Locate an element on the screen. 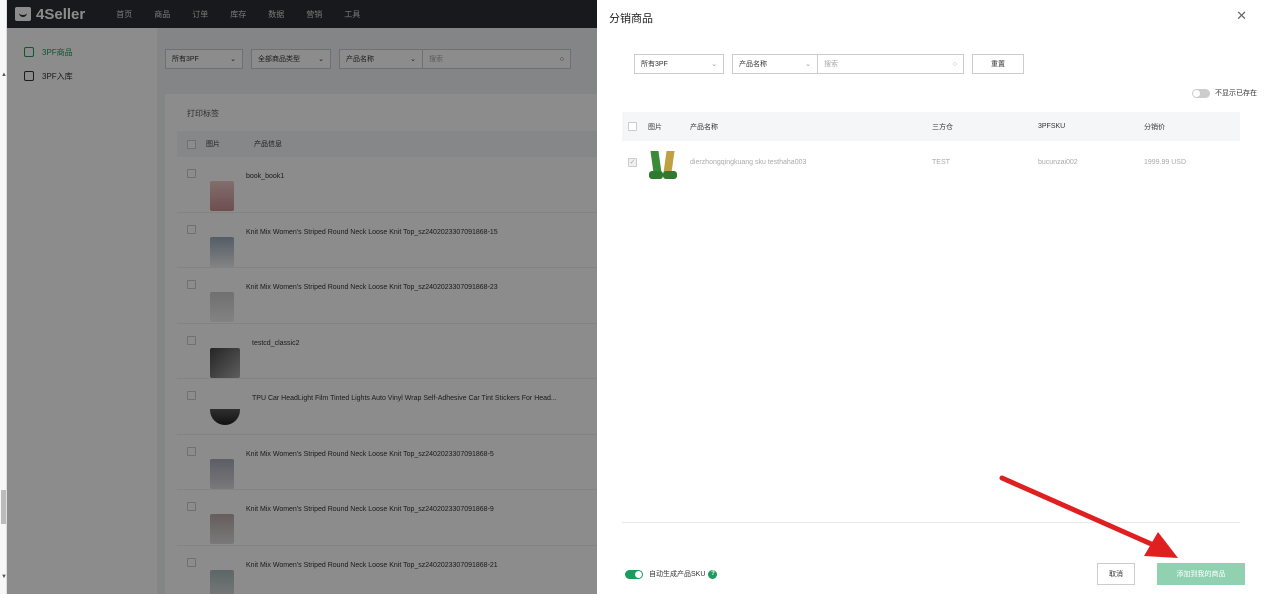 This screenshot has width=1269, height=594. column-3pl-warehouse: 三方仓 is located at coordinates (942, 127).